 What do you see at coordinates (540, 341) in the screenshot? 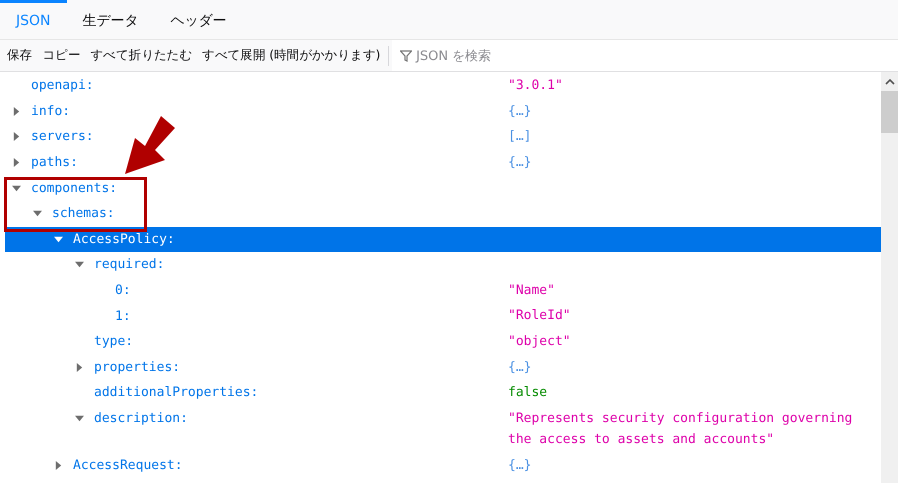
I see `json-value: "object"` at bounding box center [540, 341].